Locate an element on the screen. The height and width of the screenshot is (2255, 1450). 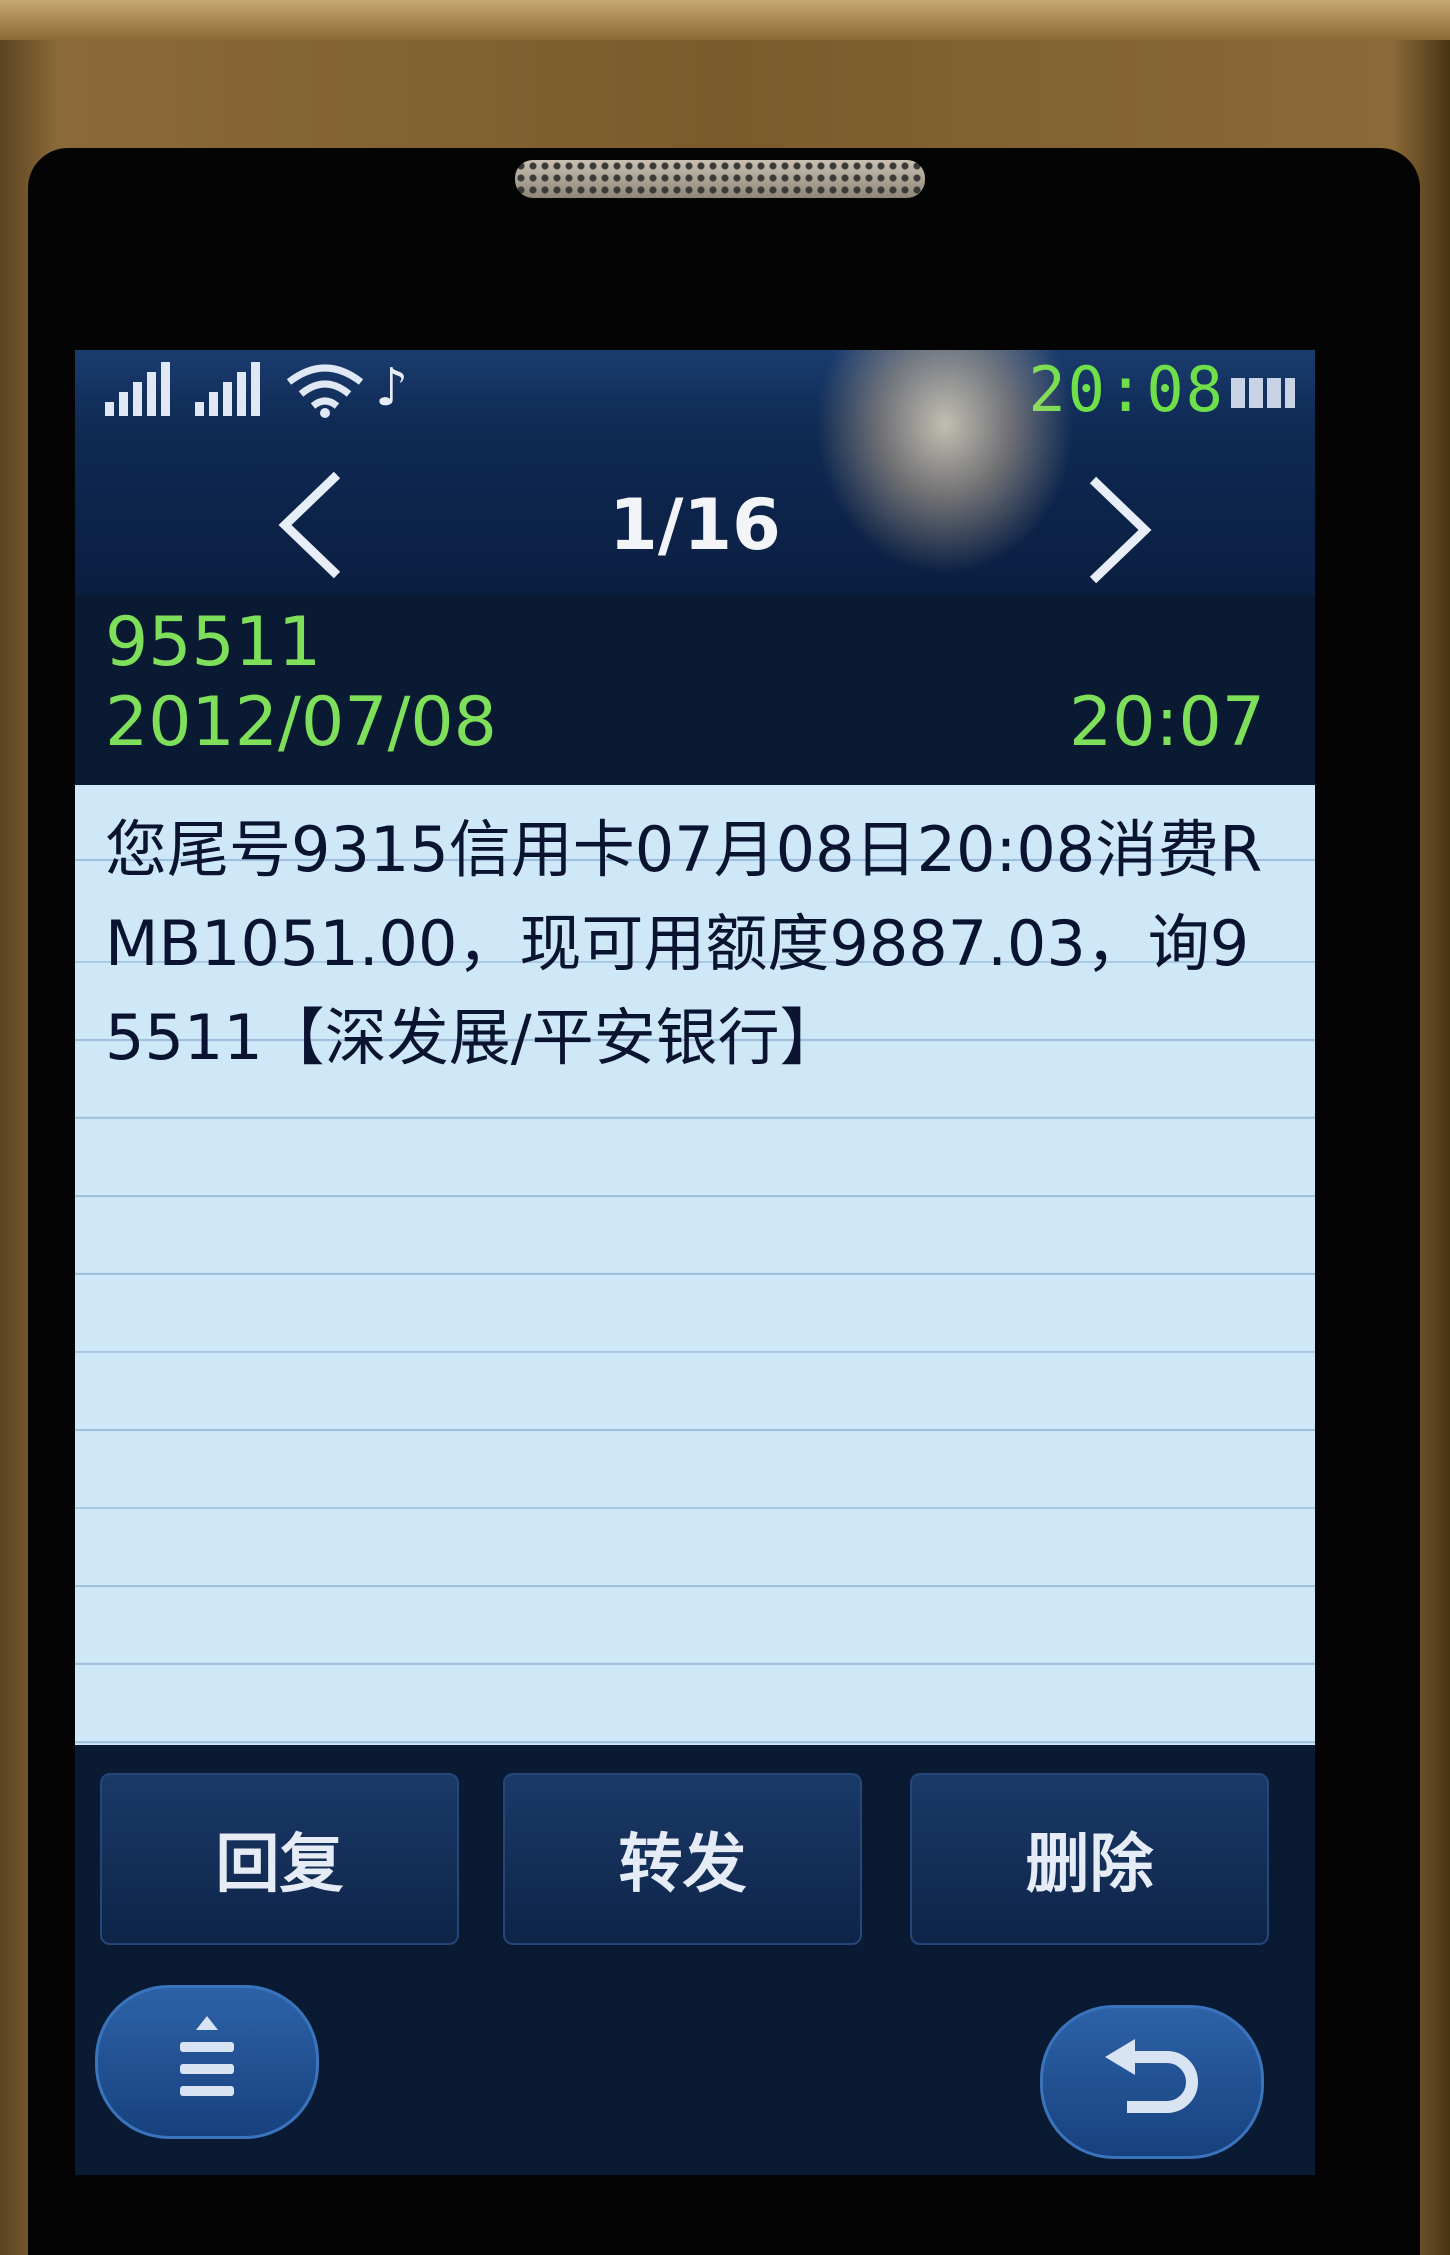
menu-button is located at coordinates (207, 2062).